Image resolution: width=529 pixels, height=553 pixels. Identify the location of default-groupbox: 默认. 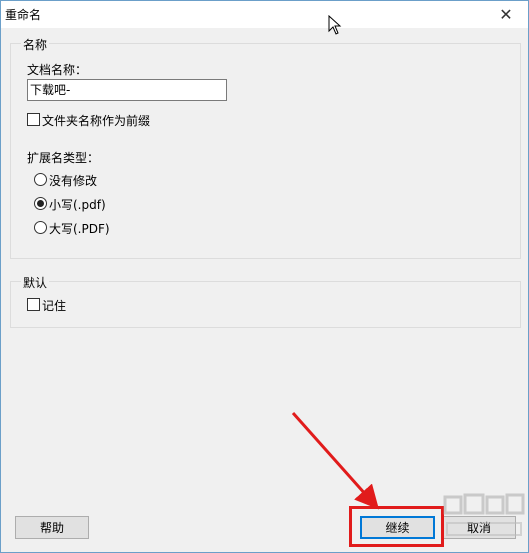
(265, 301).